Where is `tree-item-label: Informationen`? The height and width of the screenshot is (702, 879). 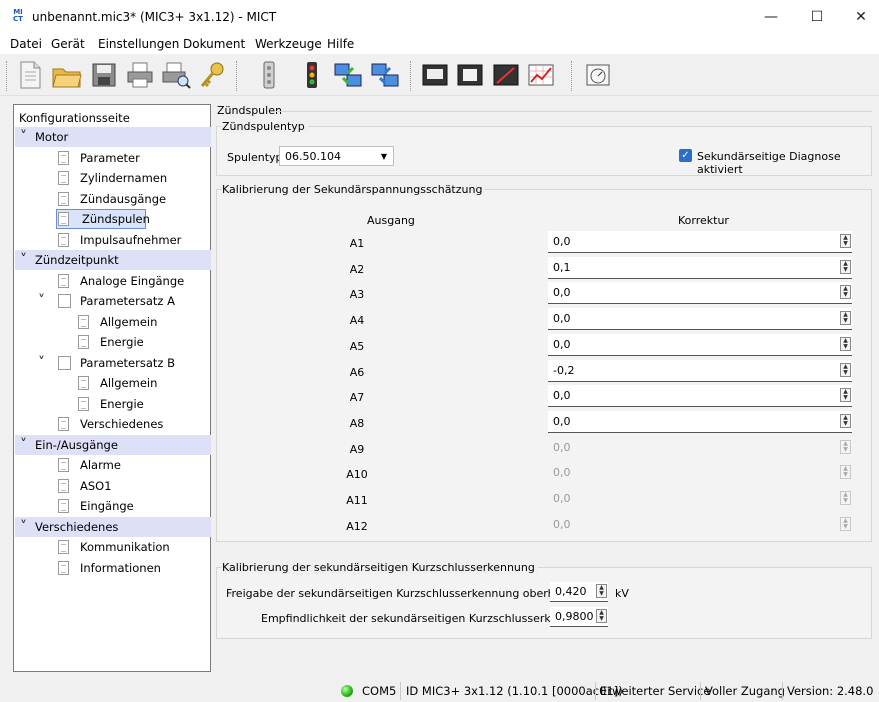 tree-item-label: Informationen is located at coordinates (120, 567).